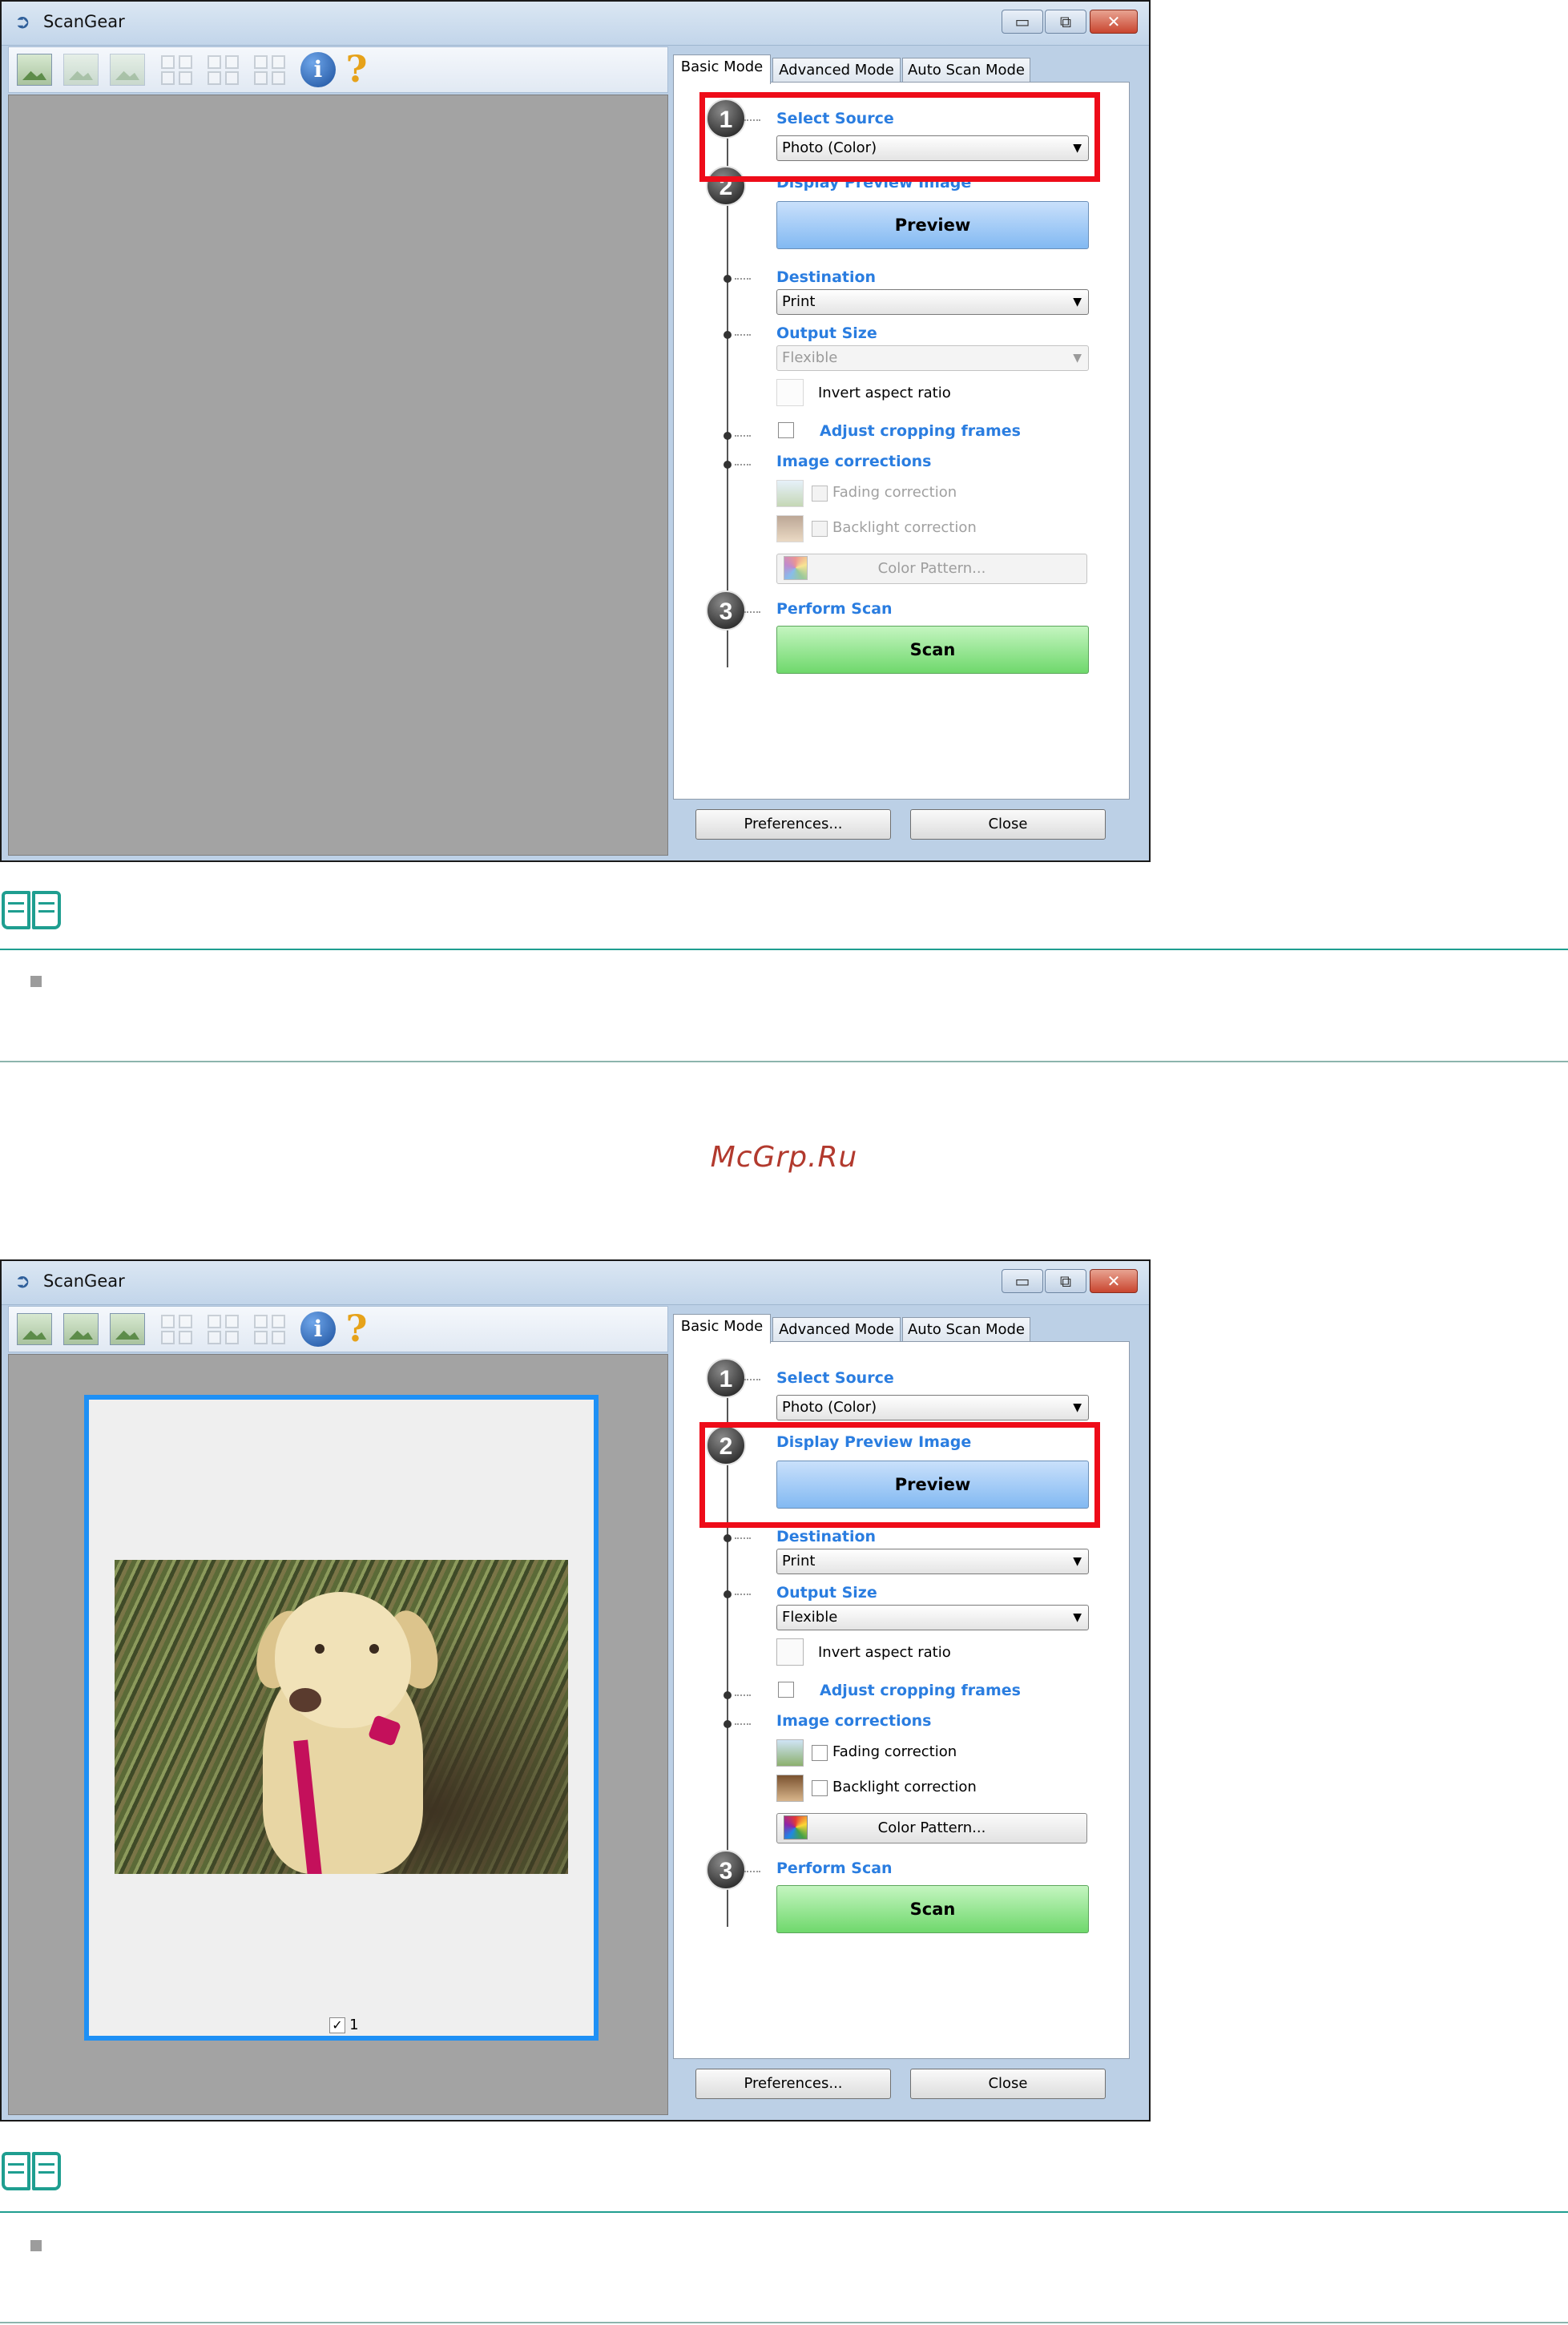 The width and height of the screenshot is (1568, 2325). Describe the element at coordinates (726, 1870) in the screenshot. I see `step-3-badge: 3` at that location.